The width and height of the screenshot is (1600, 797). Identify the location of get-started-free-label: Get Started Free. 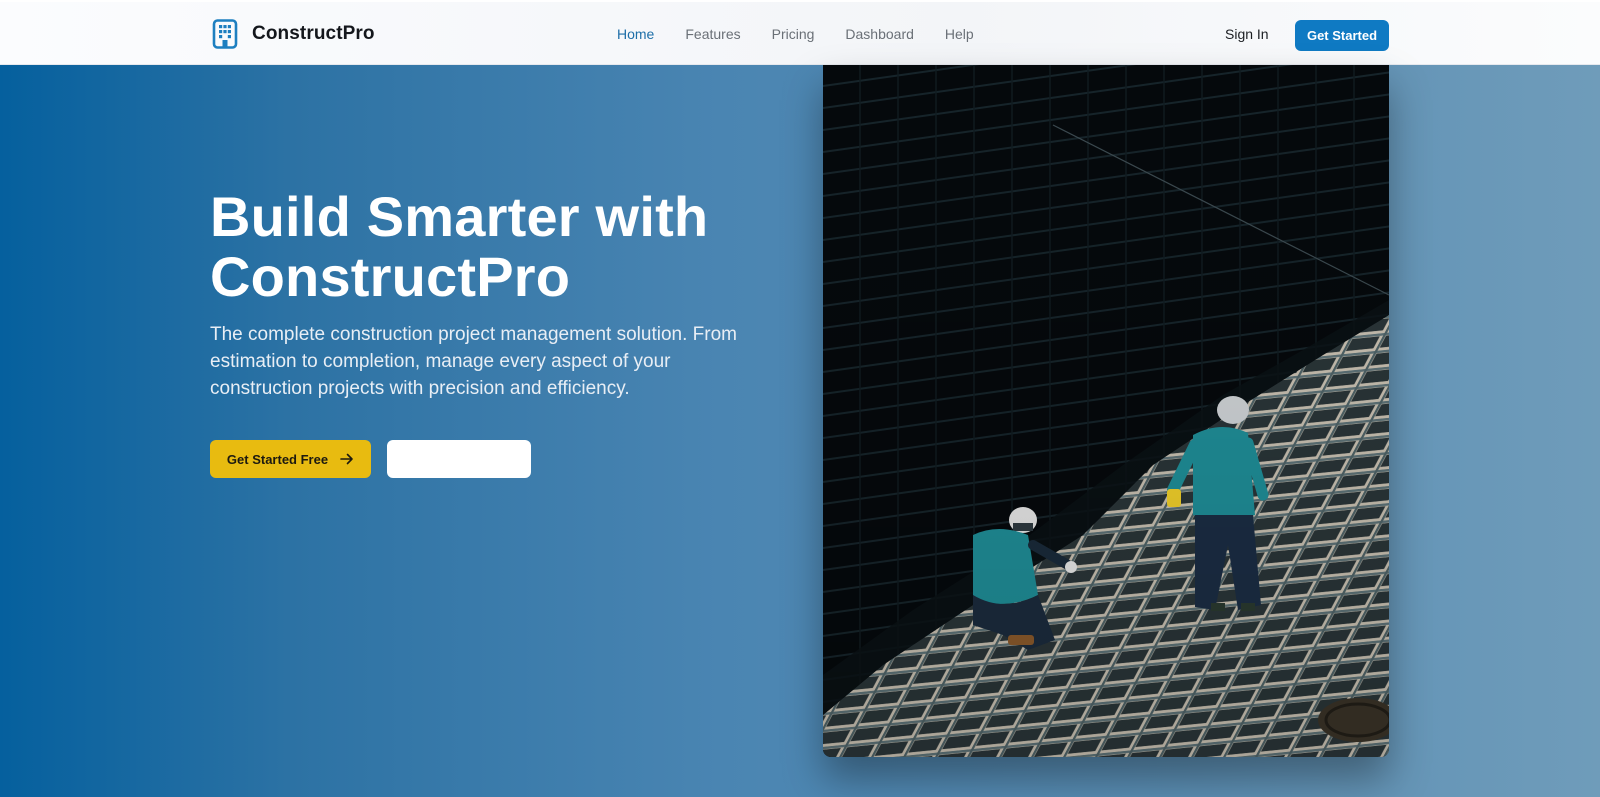
(277, 459).